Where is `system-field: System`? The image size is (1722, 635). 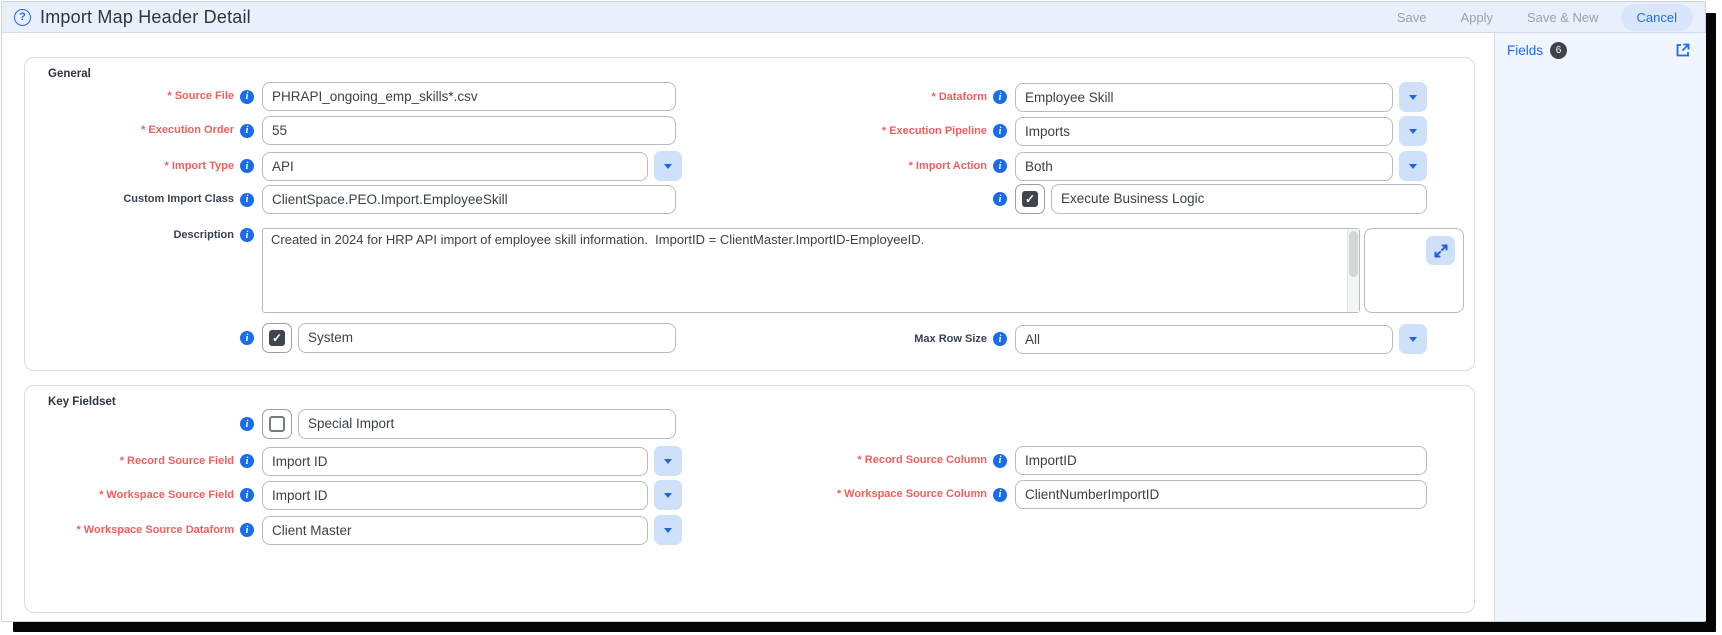 system-field: System is located at coordinates (458, 338).